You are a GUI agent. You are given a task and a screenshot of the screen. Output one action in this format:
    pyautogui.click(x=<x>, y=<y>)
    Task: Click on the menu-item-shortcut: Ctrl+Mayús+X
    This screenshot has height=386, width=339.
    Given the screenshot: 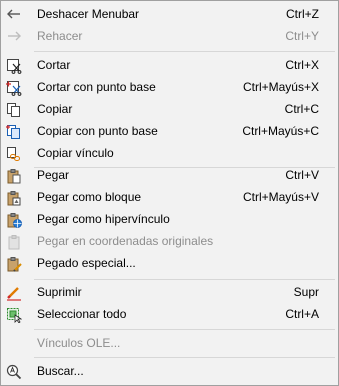 What is the action you would take?
    pyautogui.click(x=280, y=87)
    